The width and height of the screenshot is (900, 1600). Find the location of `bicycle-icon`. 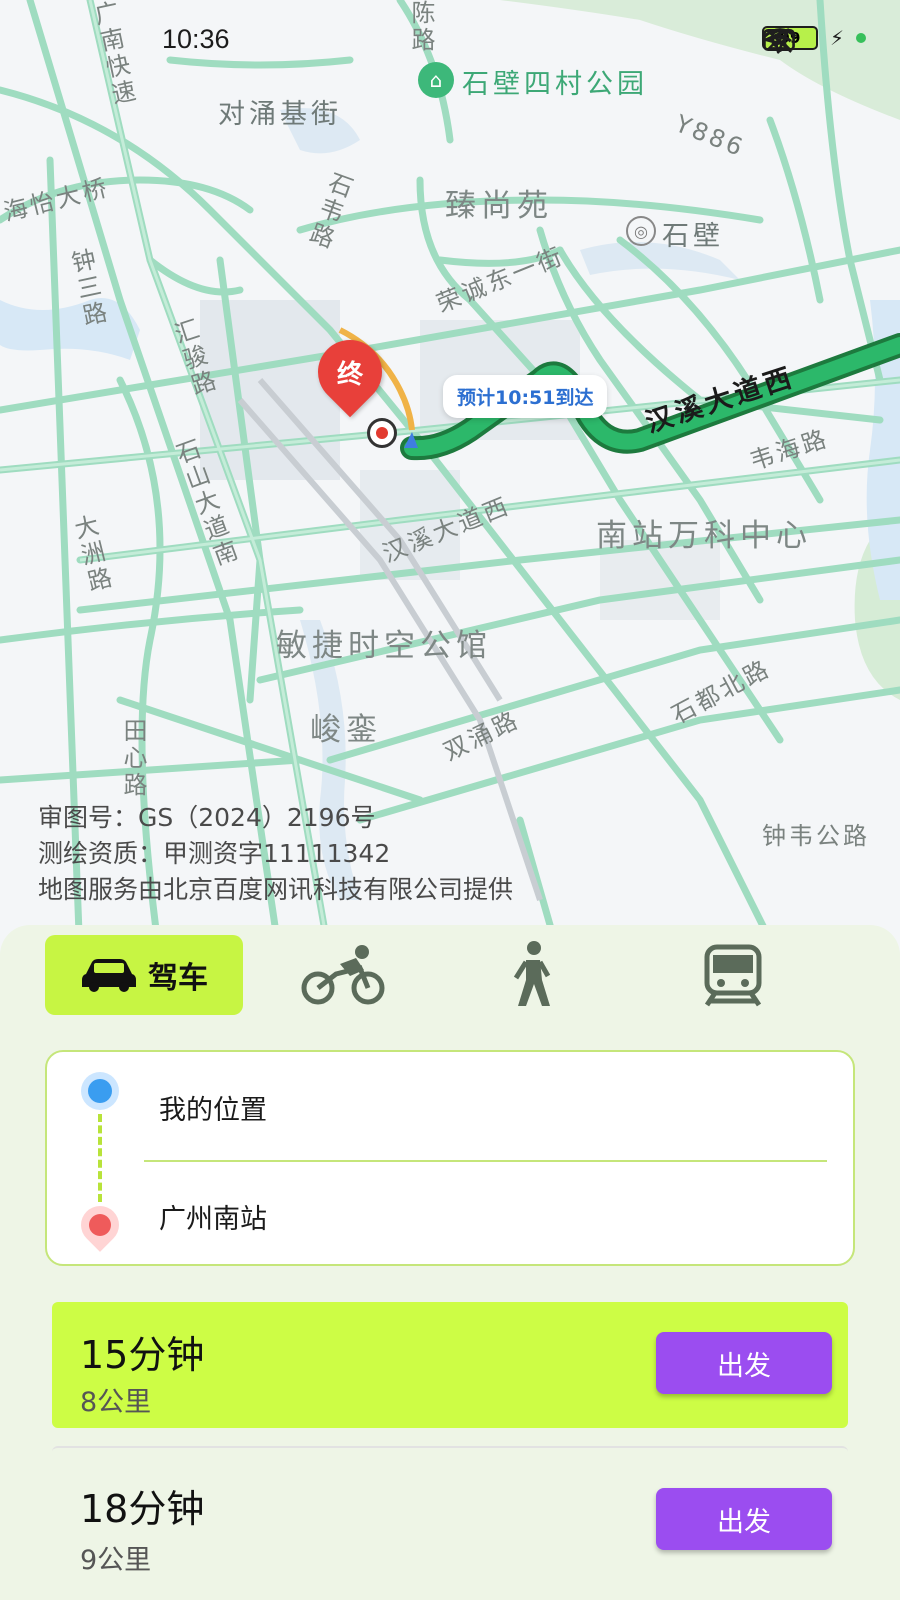

bicycle-icon is located at coordinates (343, 975).